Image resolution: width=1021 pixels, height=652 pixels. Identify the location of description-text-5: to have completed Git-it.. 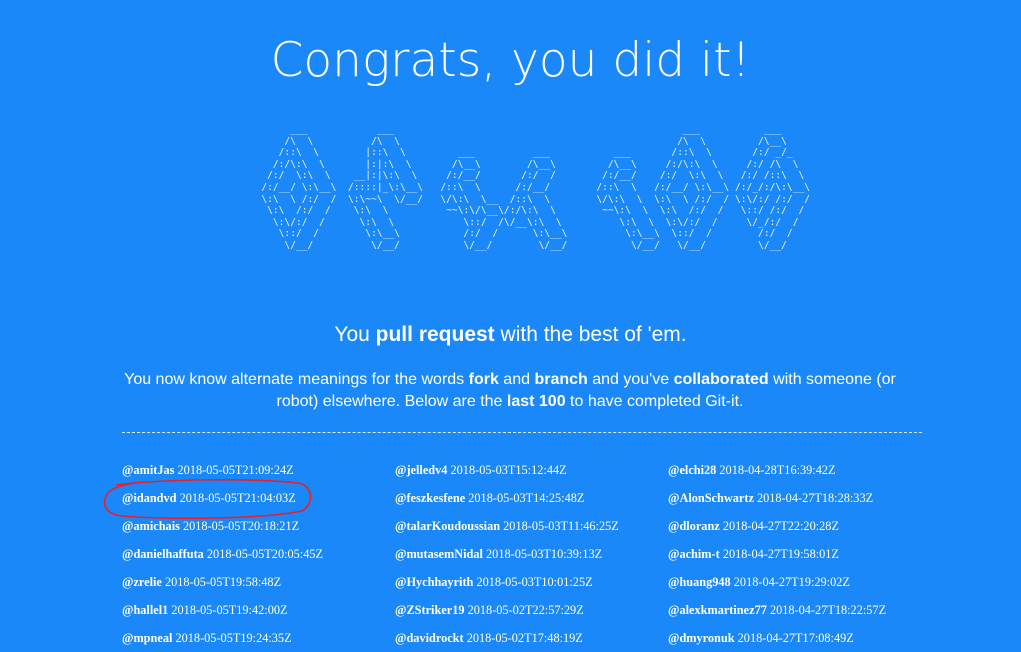
(654, 401).